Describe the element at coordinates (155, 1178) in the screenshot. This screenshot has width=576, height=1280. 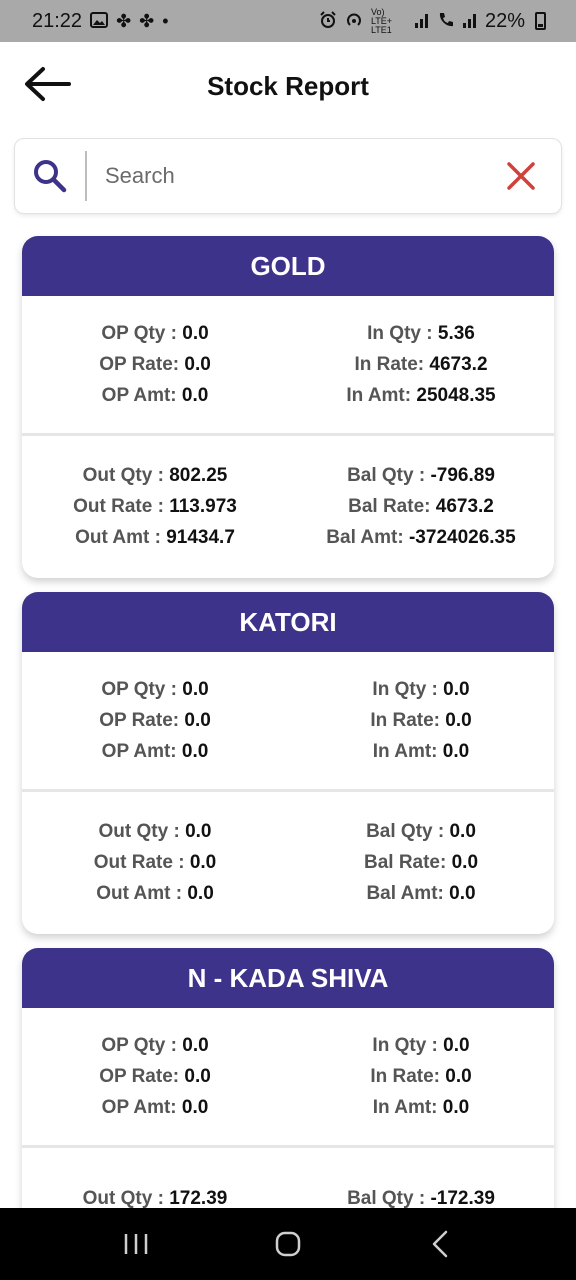
I see `out-column: Out Qty : 172.39` at that location.